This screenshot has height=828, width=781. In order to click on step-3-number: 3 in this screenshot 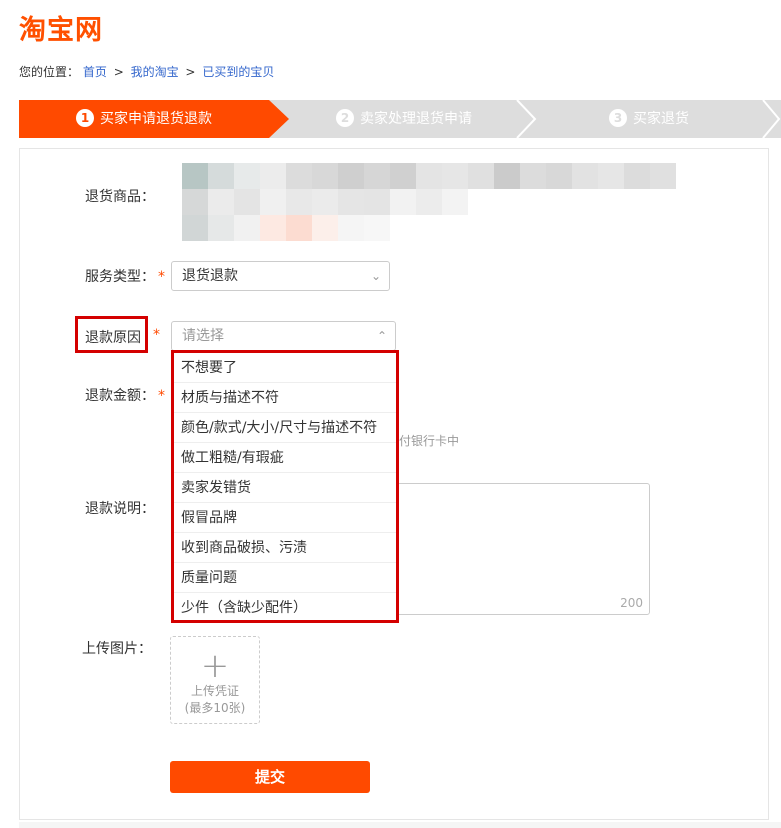, I will do `click(618, 118)`.